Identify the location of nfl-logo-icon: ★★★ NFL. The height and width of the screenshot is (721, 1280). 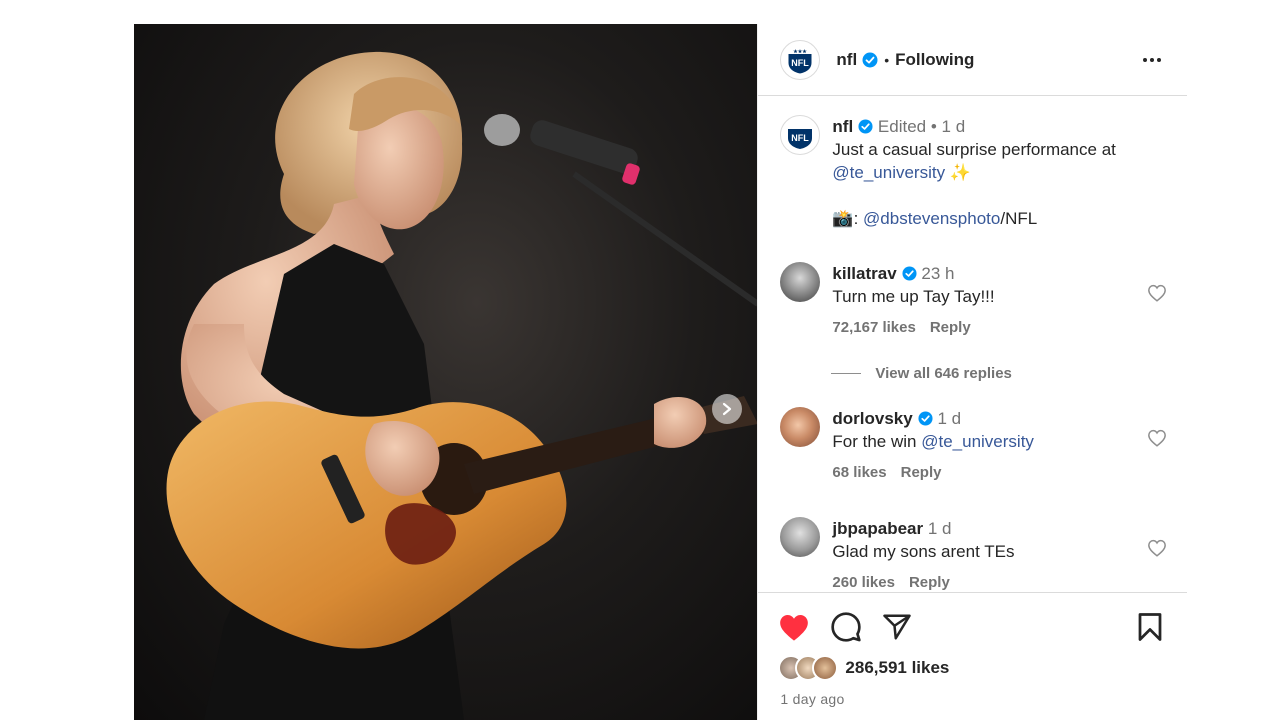
(800, 61).